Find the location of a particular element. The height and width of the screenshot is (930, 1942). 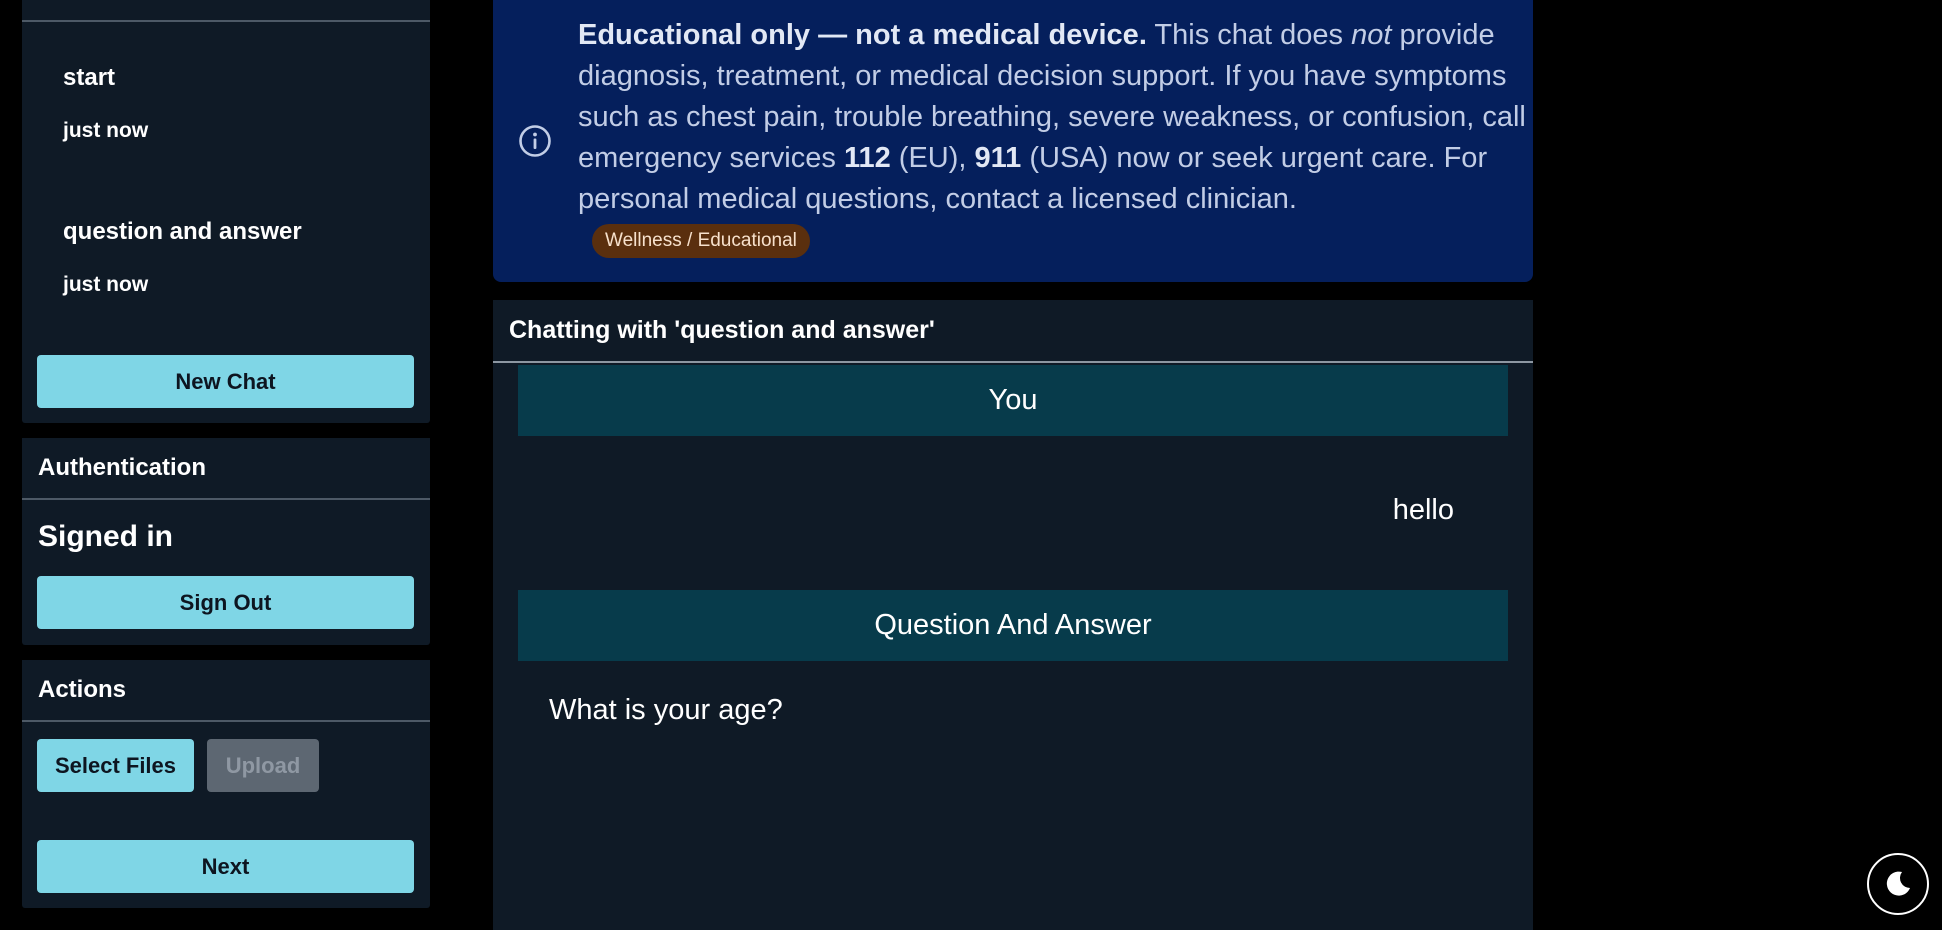

actions-panel: Actions Select Files Upload Next is located at coordinates (226, 784).